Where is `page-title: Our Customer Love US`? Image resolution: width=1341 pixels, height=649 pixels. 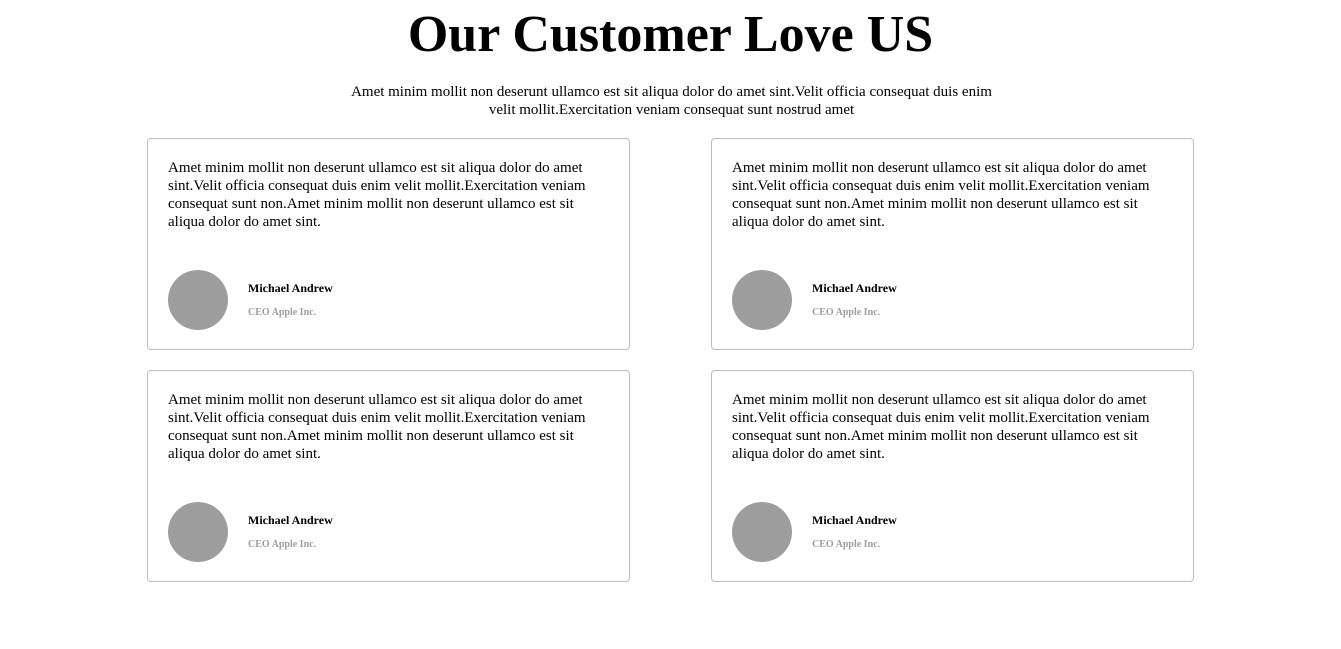
page-title: Our Customer Love US is located at coordinates (670, 34).